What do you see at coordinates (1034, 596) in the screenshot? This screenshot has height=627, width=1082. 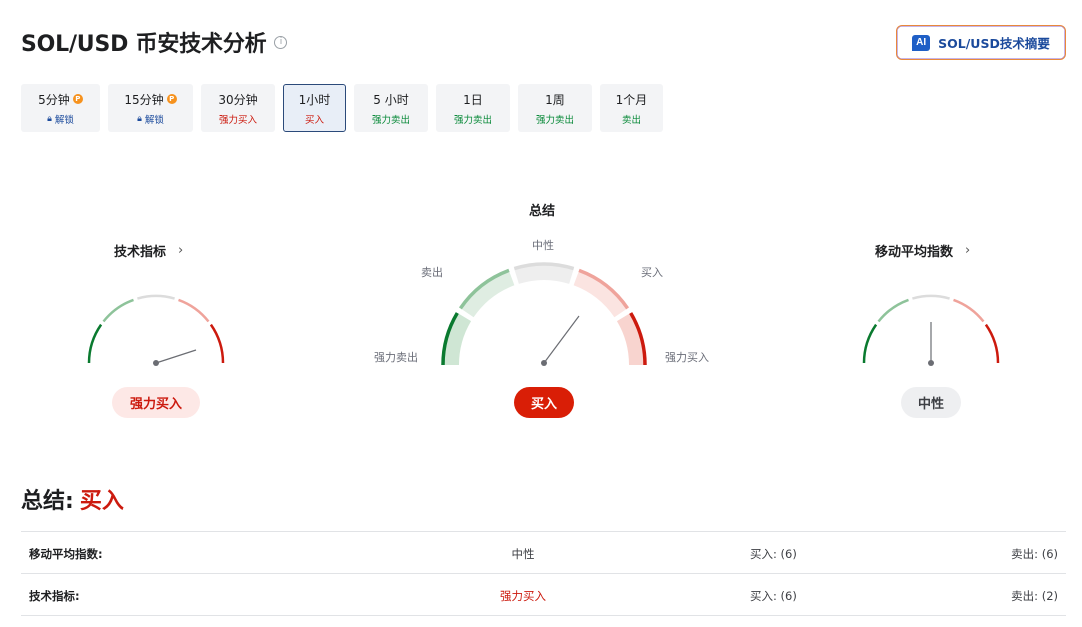 I see `row-sell-count: 卖出: (2)` at bounding box center [1034, 596].